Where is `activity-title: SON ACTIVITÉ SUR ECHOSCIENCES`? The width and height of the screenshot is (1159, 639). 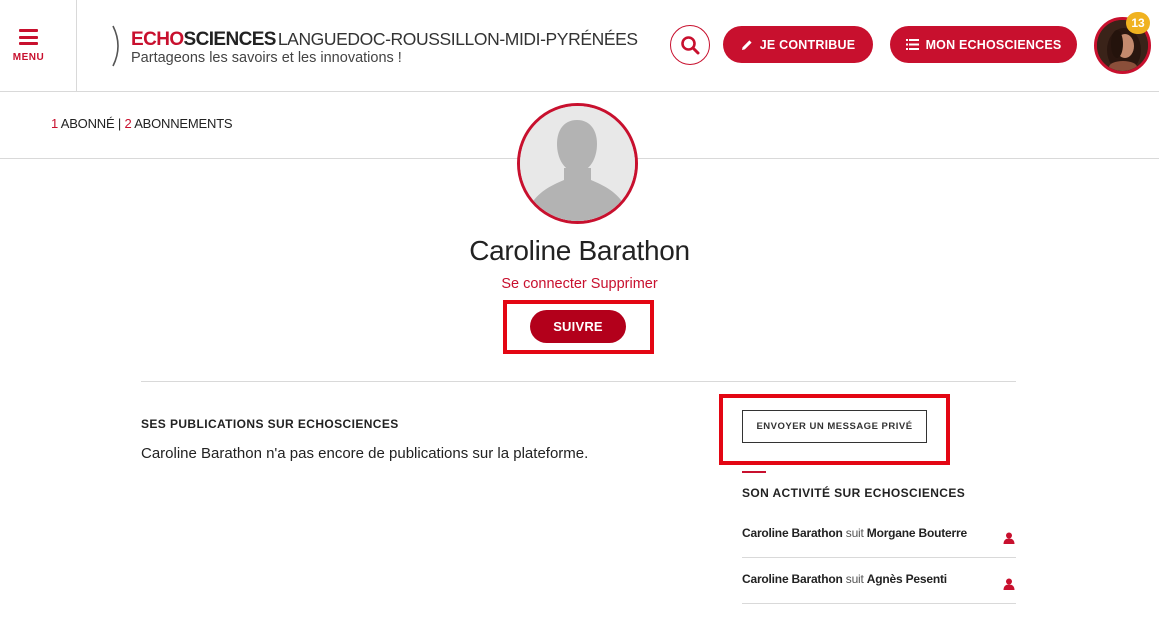 activity-title: SON ACTIVITÉ SUR ECHOSCIENCES is located at coordinates (854, 493).